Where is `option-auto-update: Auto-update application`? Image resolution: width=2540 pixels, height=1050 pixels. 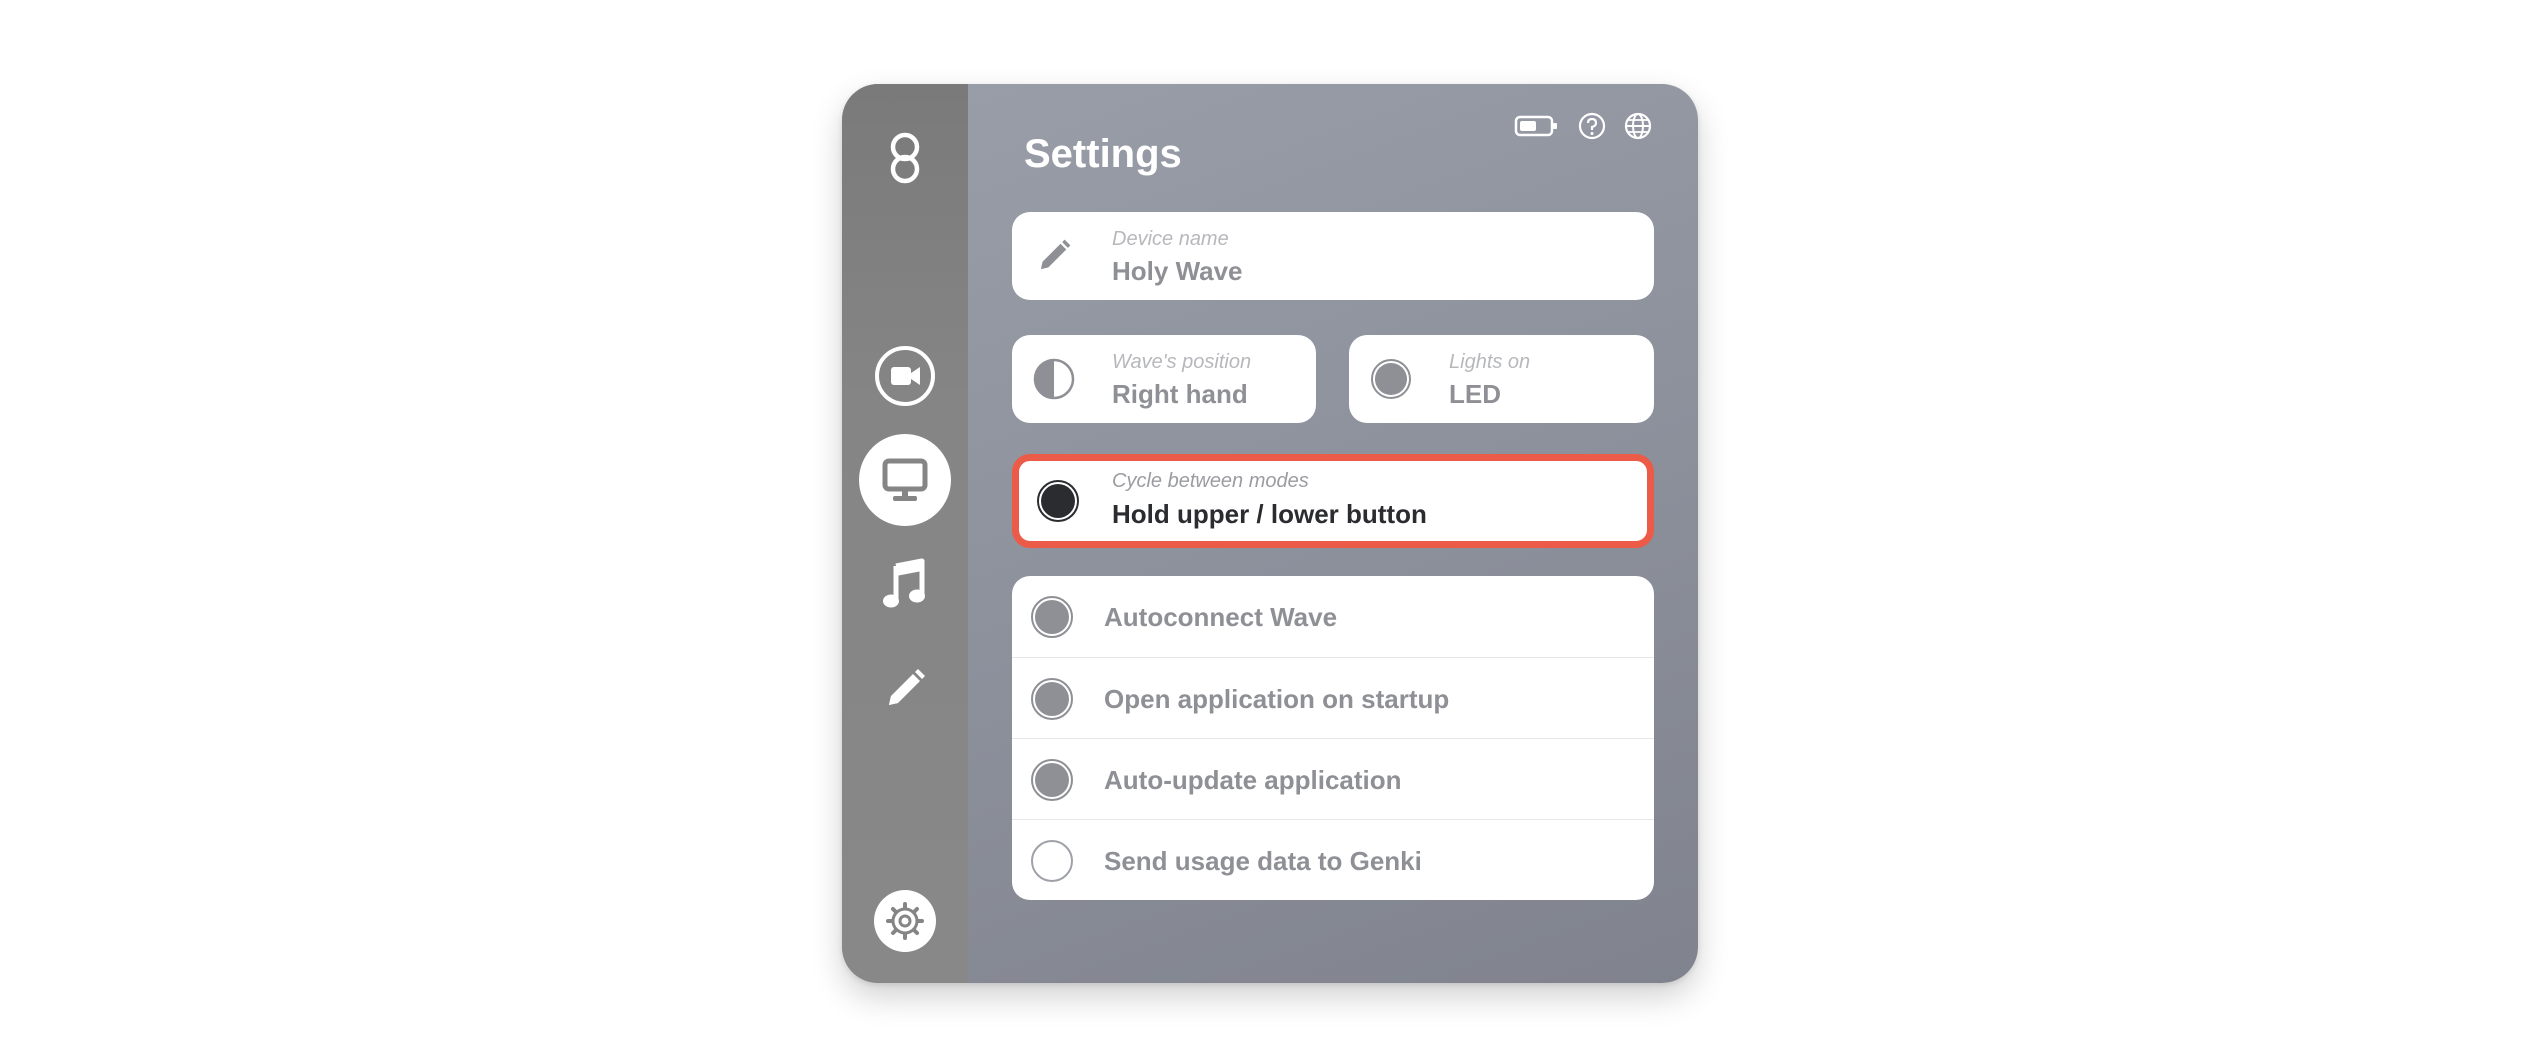 option-auto-update: Auto-update application is located at coordinates (1333, 778).